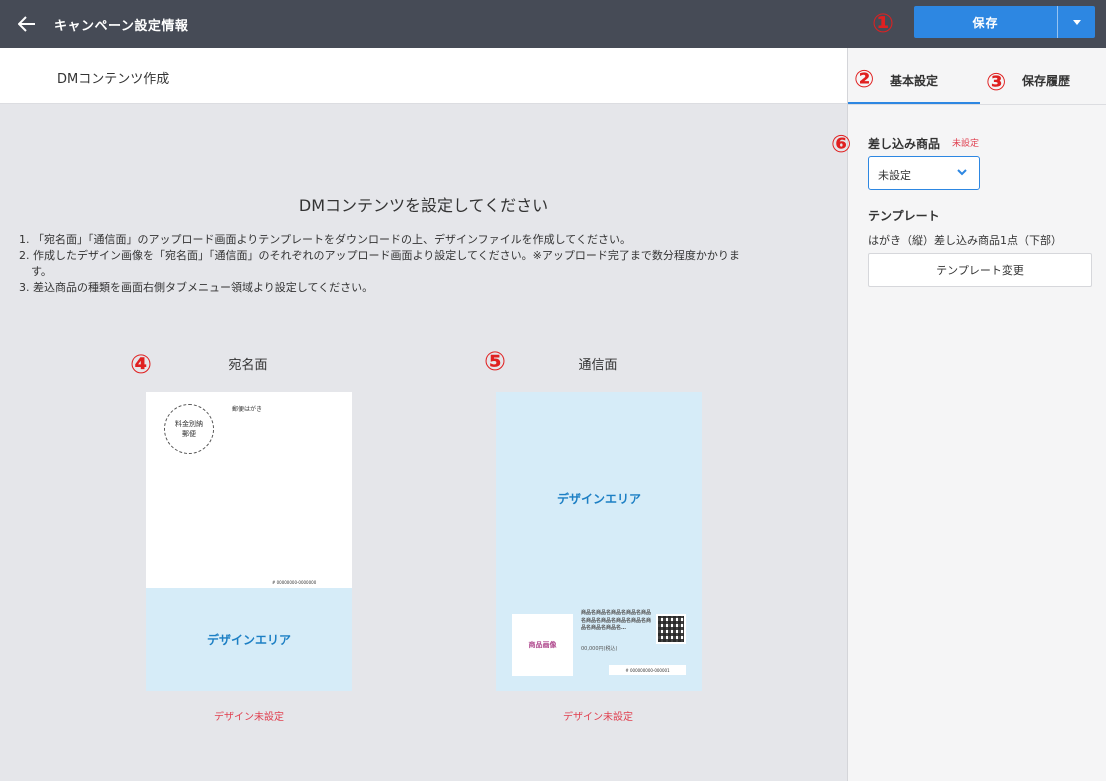  Describe the element at coordinates (996, 82) in the screenshot. I see `annotation-marker-3: ③` at that location.